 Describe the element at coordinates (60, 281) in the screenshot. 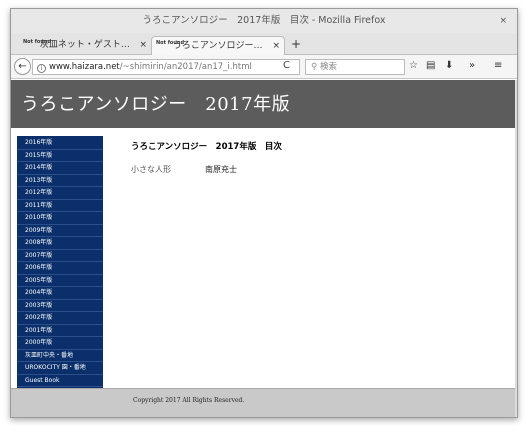

I see `sidebar-item-11: 2005年版` at that location.